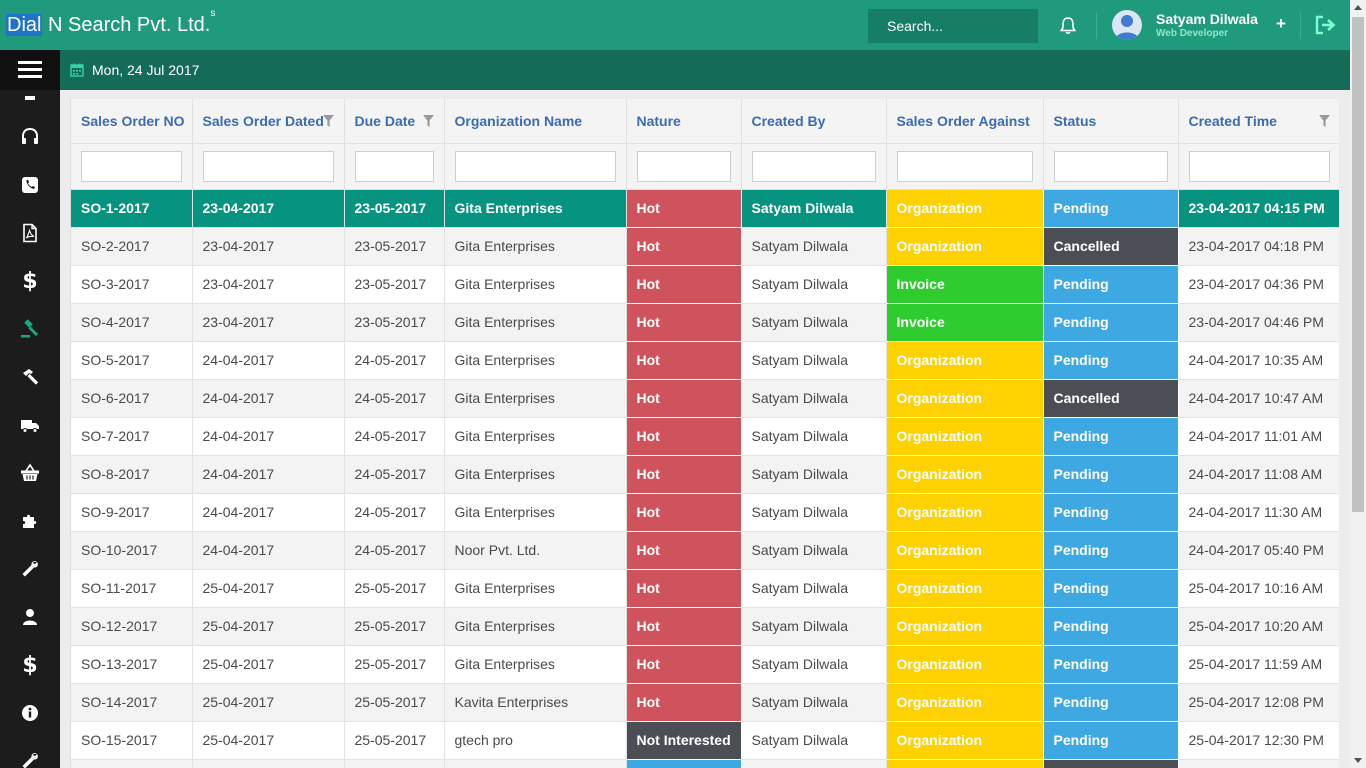 The height and width of the screenshot is (768, 1366). I want to click on scroll-thumb, so click(1358, 264).